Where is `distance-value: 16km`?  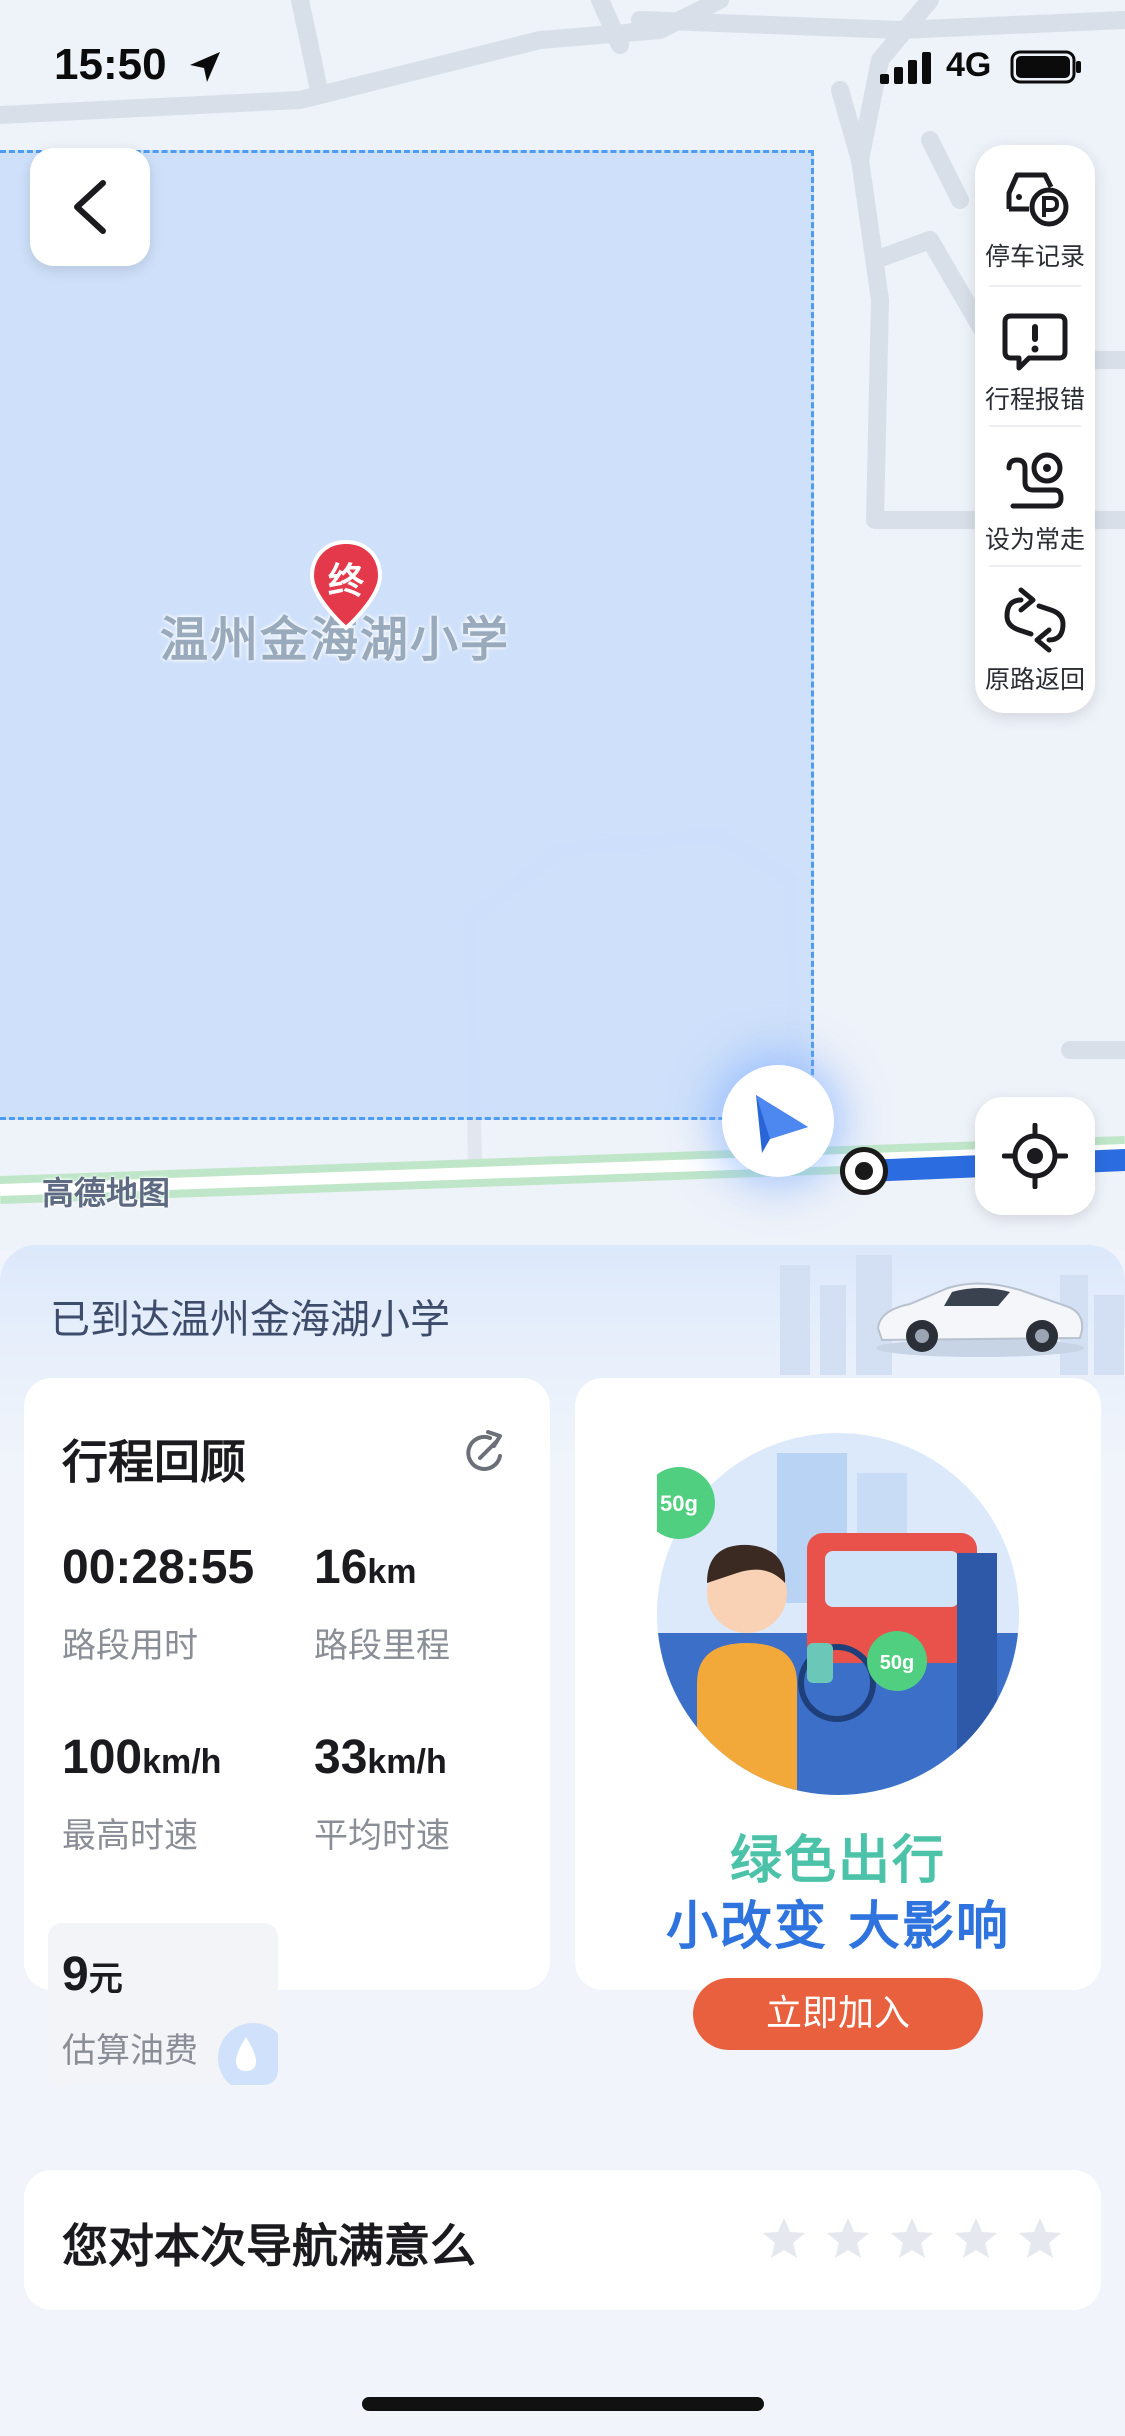 distance-value: 16km is located at coordinates (365, 1567).